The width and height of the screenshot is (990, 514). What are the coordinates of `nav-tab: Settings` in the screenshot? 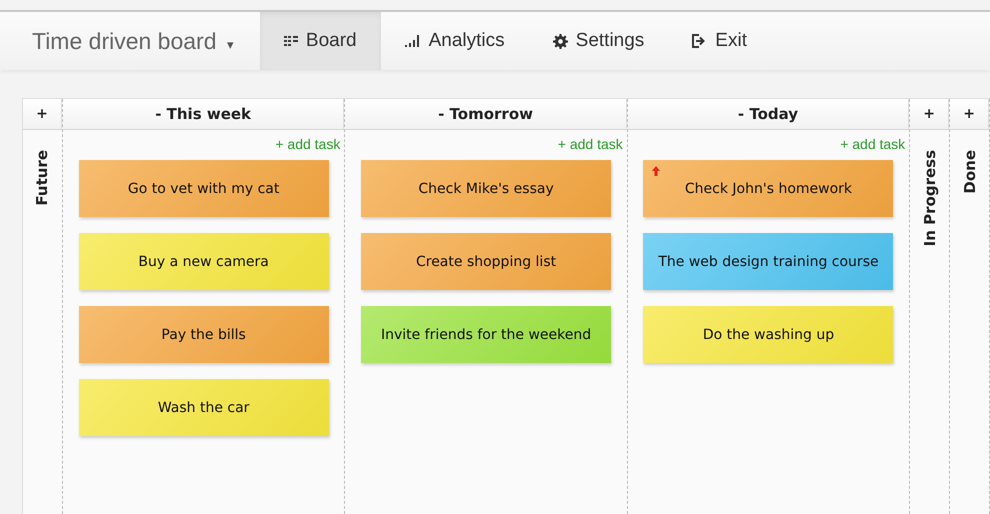 It's located at (598, 41).